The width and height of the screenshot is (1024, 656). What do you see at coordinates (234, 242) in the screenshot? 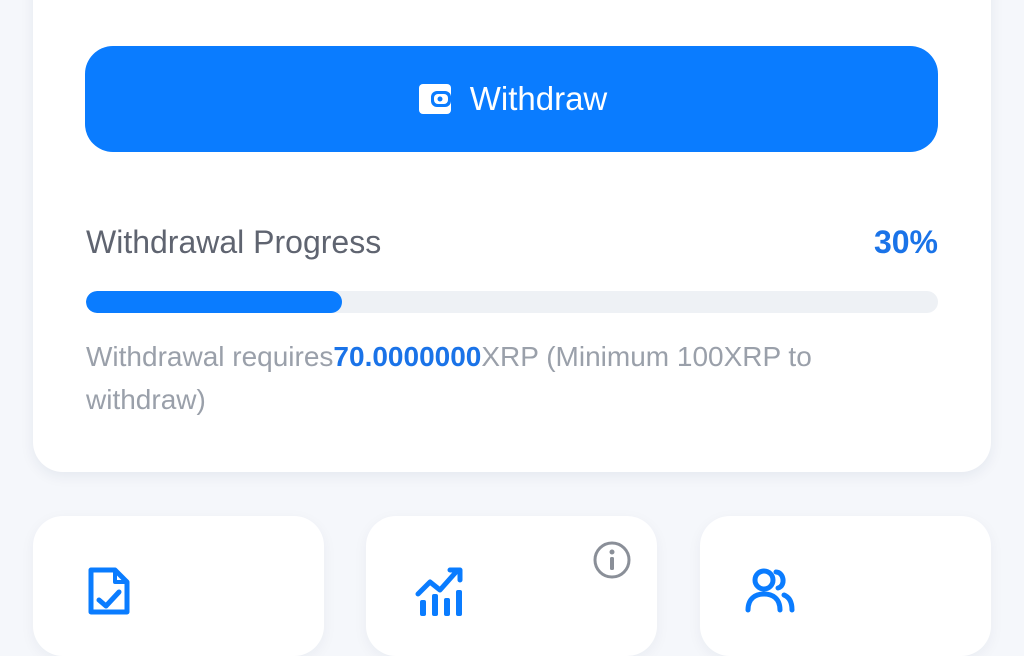
I see `progress-label: Withdrawal Progress` at bounding box center [234, 242].